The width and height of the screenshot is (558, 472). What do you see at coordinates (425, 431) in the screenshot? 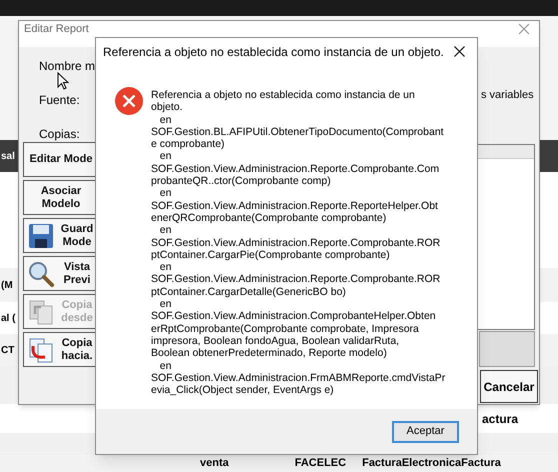
I see `accept-button: Aceptar` at bounding box center [425, 431].